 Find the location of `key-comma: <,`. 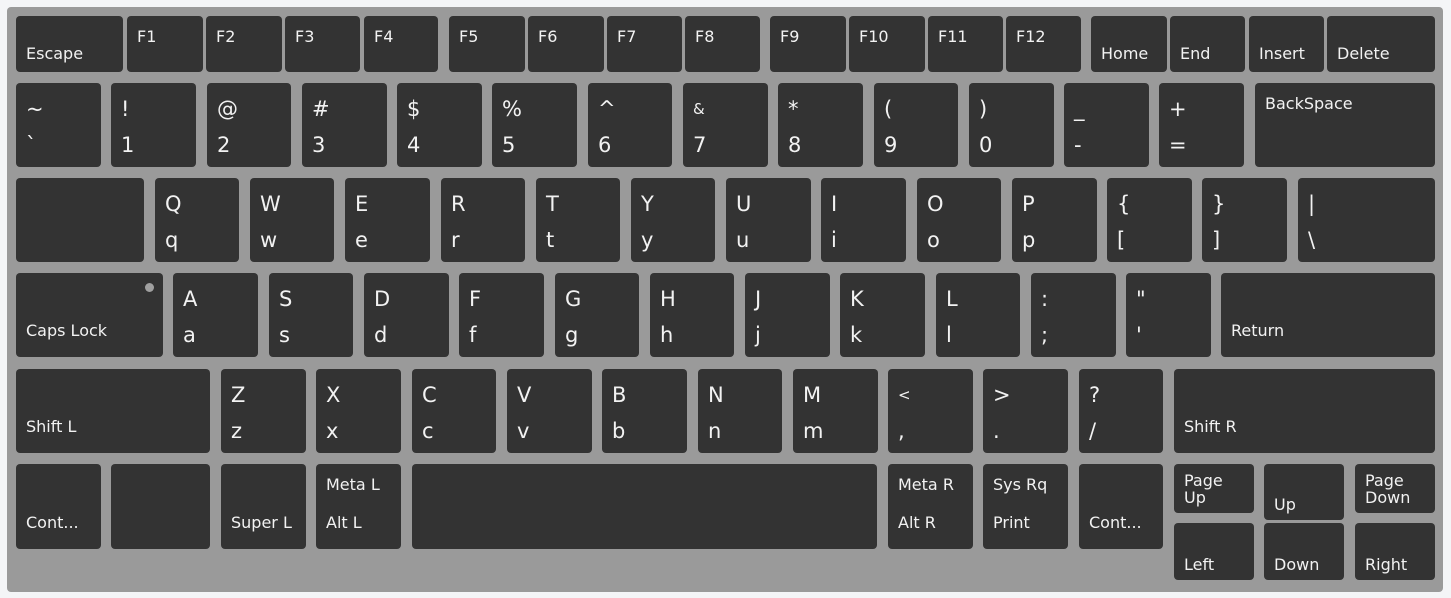

key-comma: <, is located at coordinates (930, 411).